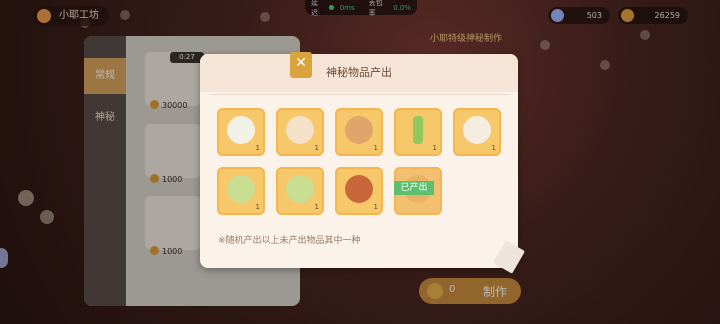 The height and width of the screenshot is (324, 720). Describe the element at coordinates (289, 241) in the screenshot. I see `output-note: ※随机产出以上未产出物品其中一种` at that location.